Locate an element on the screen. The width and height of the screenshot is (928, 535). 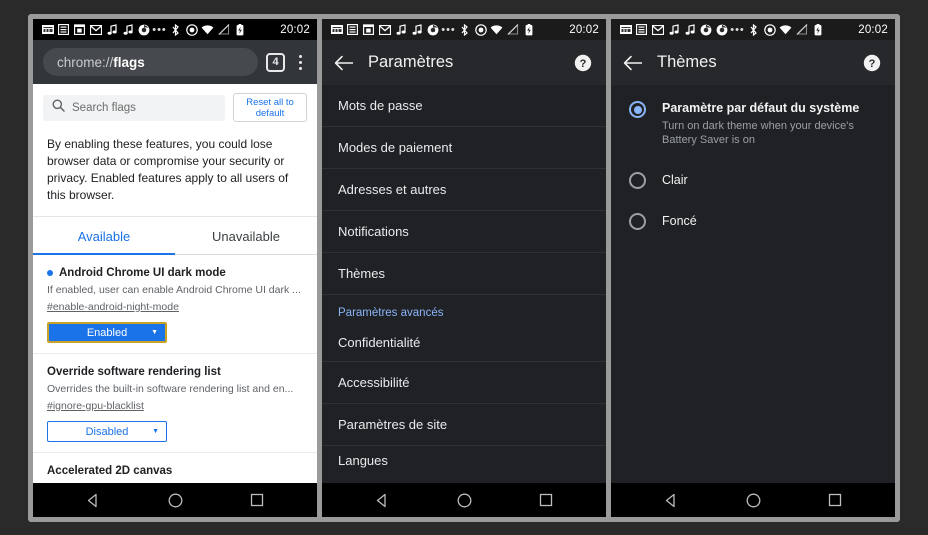
settings-appbar: Paramètres ? is located at coordinates (464, 62).